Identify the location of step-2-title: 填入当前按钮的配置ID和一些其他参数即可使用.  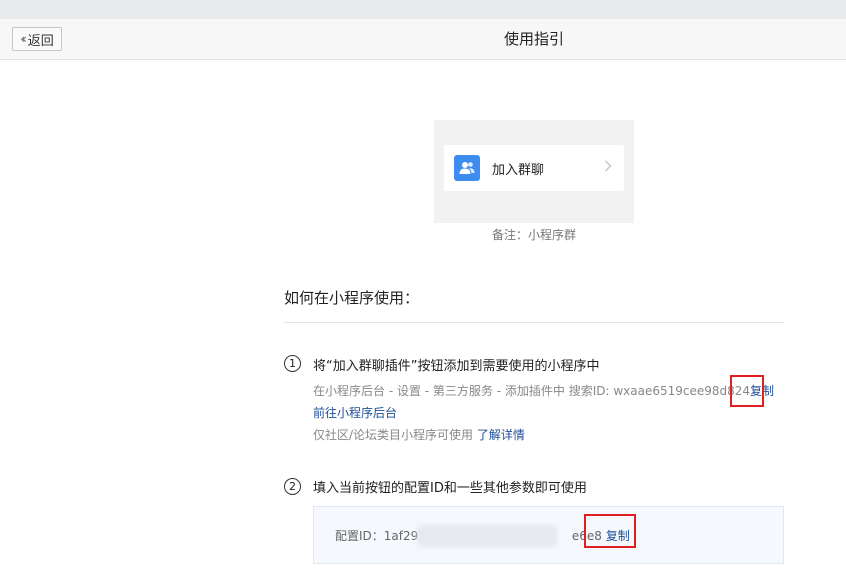
(450, 488).